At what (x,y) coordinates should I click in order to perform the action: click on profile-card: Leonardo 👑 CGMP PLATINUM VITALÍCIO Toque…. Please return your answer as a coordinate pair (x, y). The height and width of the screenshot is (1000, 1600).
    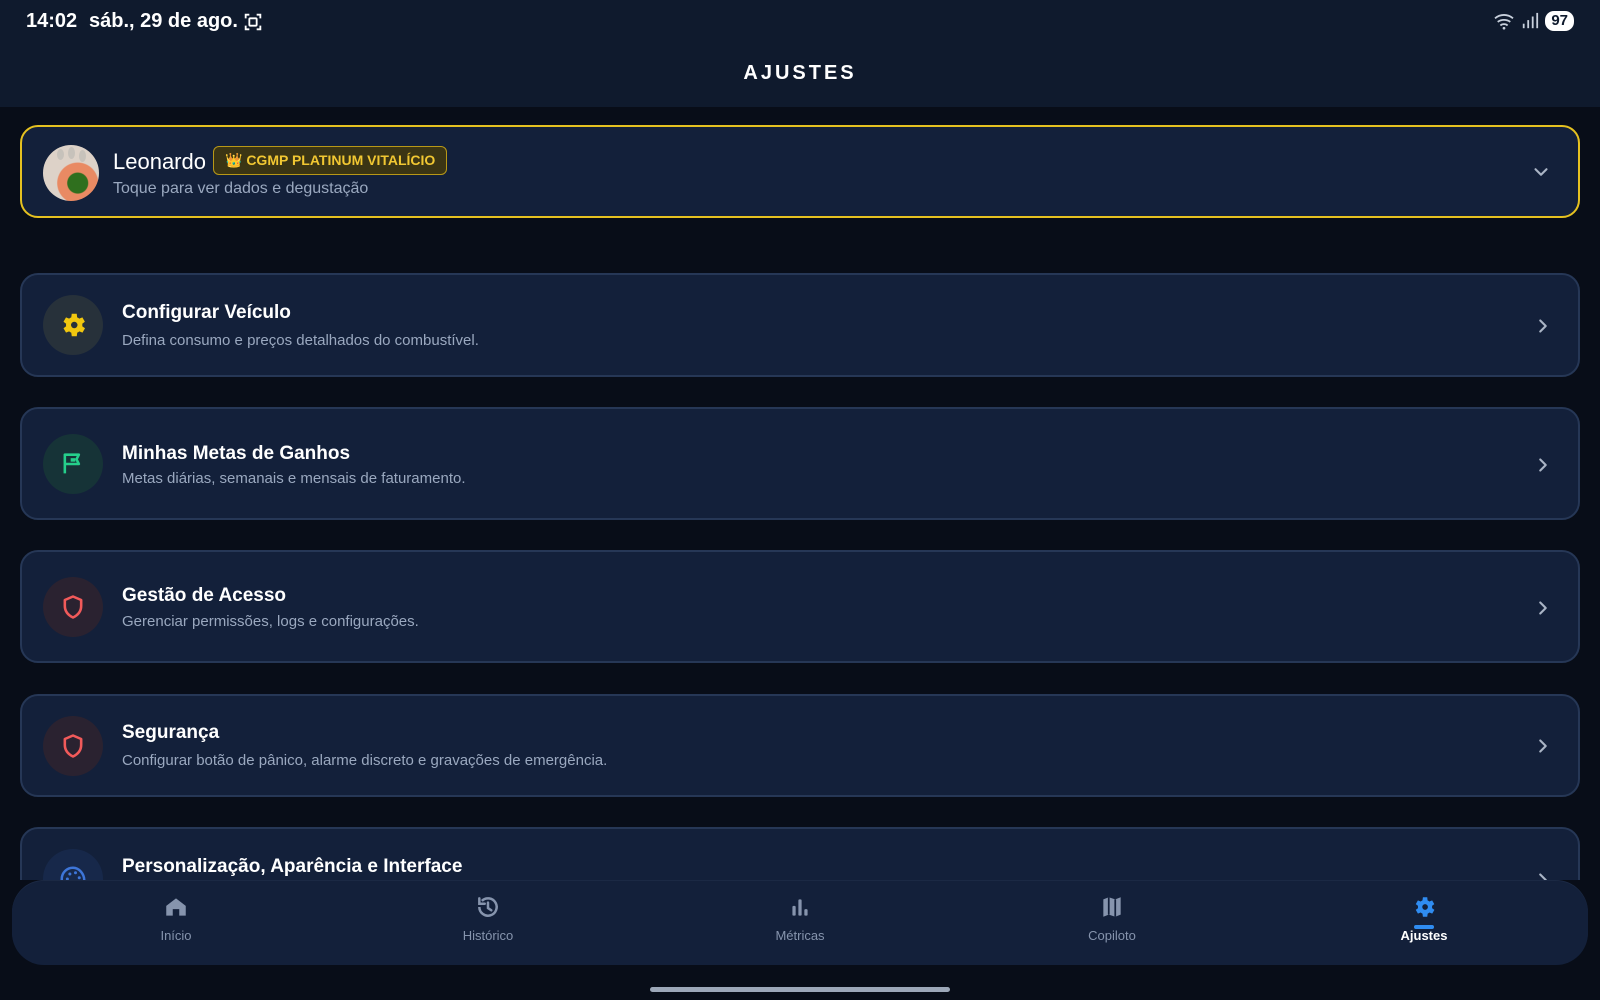
    Looking at the image, I should click on (800, 171).